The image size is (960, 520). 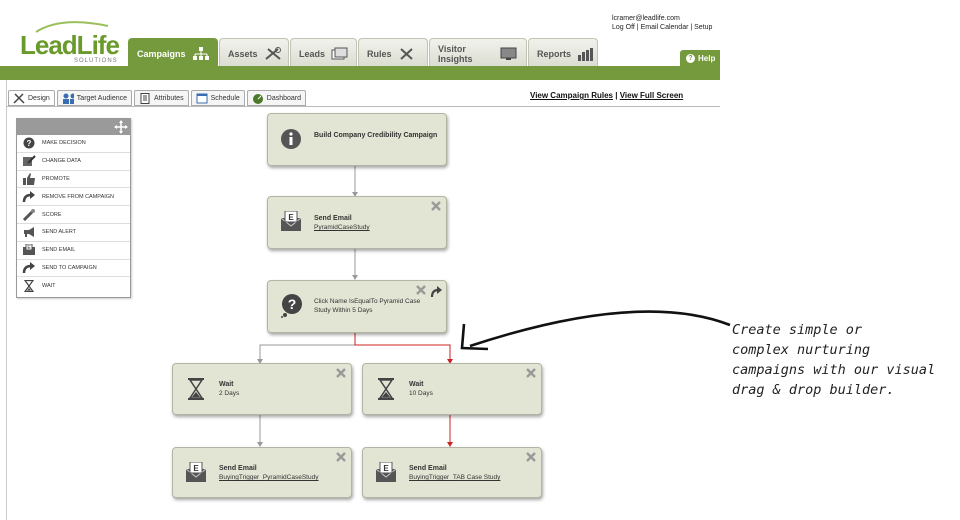 What do you see at coordinates (813, 390) in the screenshot?
I see `annotation-line-4: drag & drop builder.` at bounding box center [813, 390].